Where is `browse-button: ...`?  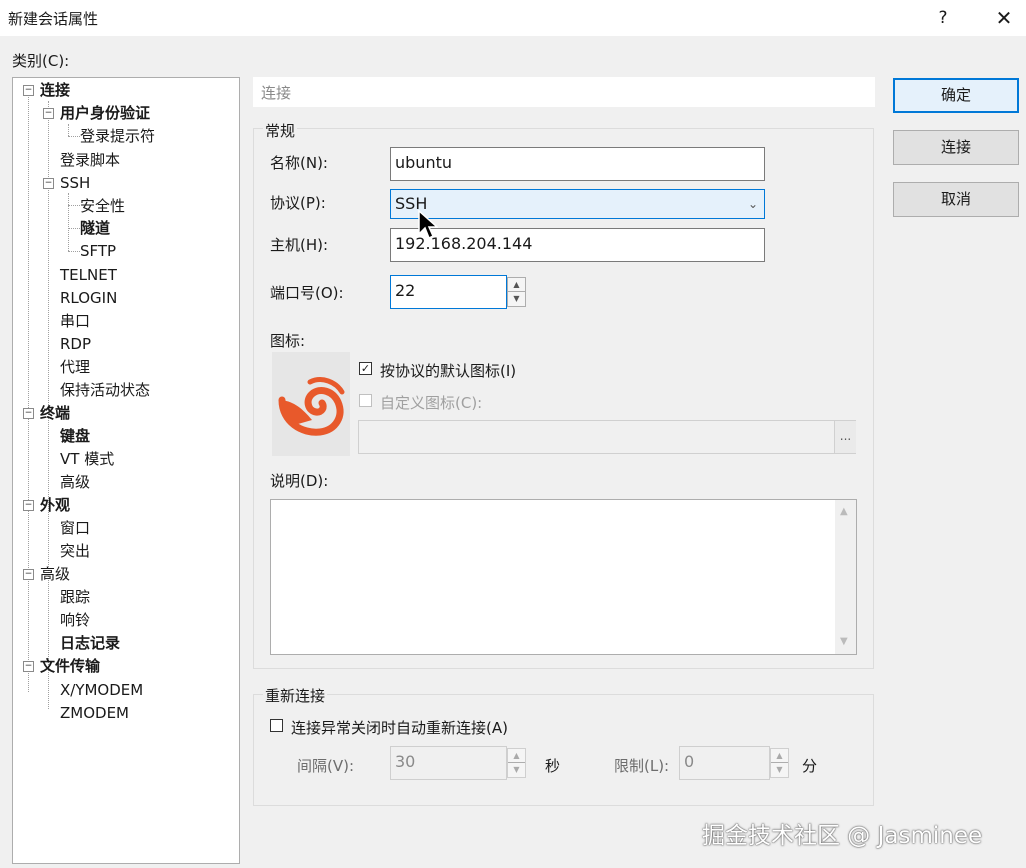 browse-button: ... is located at coordinates (845, 437).